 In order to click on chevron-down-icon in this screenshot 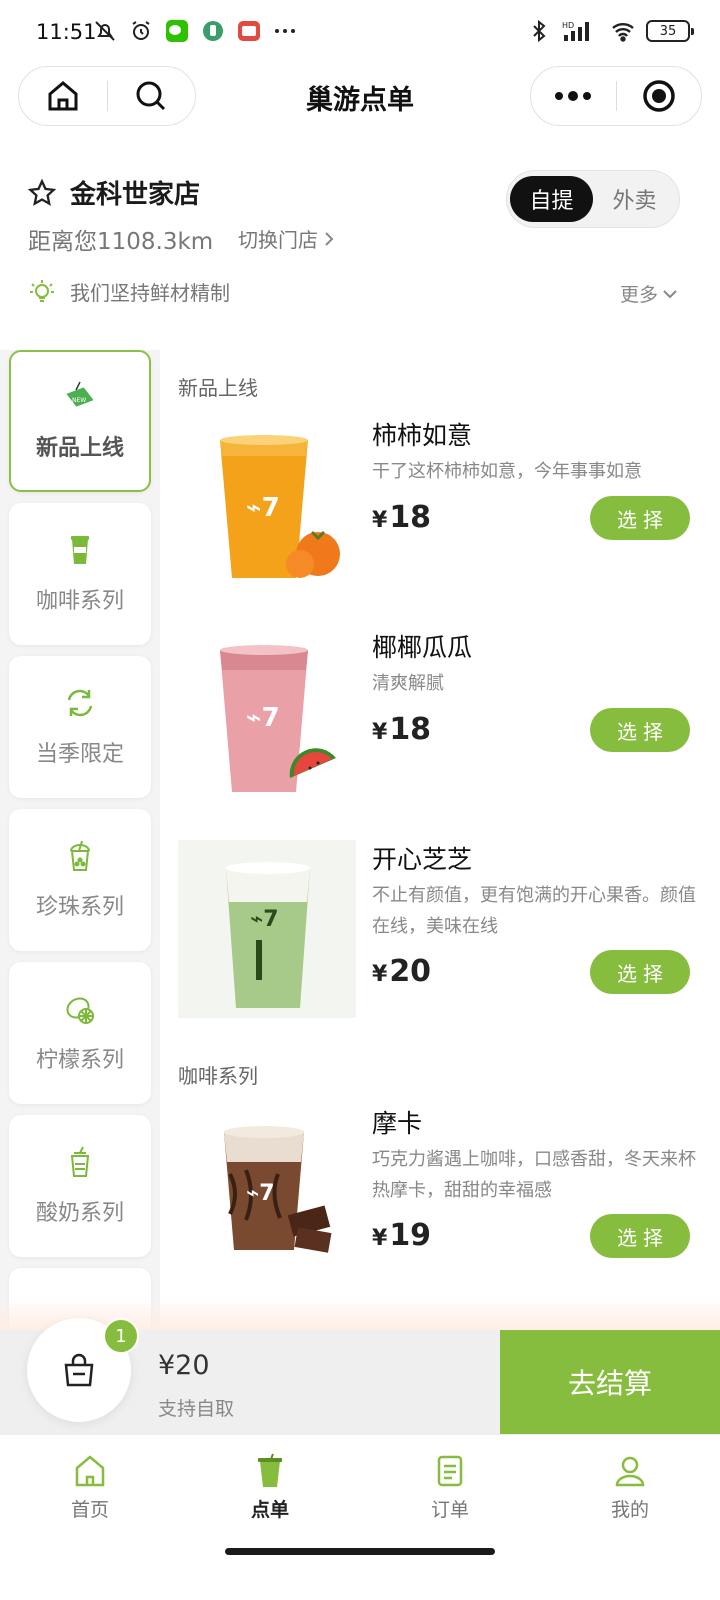, I will do `click(670, 293)`.